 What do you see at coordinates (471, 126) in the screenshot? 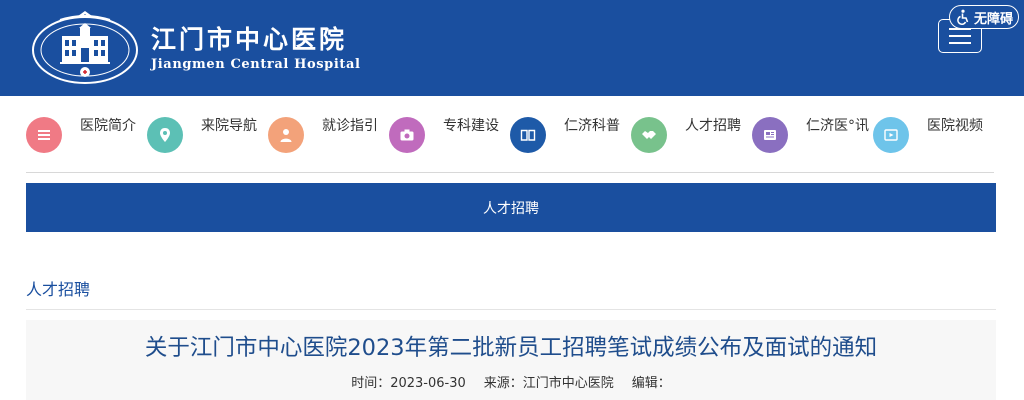
I see `nav-label: 专科建设` at bounding box center [471, 126].